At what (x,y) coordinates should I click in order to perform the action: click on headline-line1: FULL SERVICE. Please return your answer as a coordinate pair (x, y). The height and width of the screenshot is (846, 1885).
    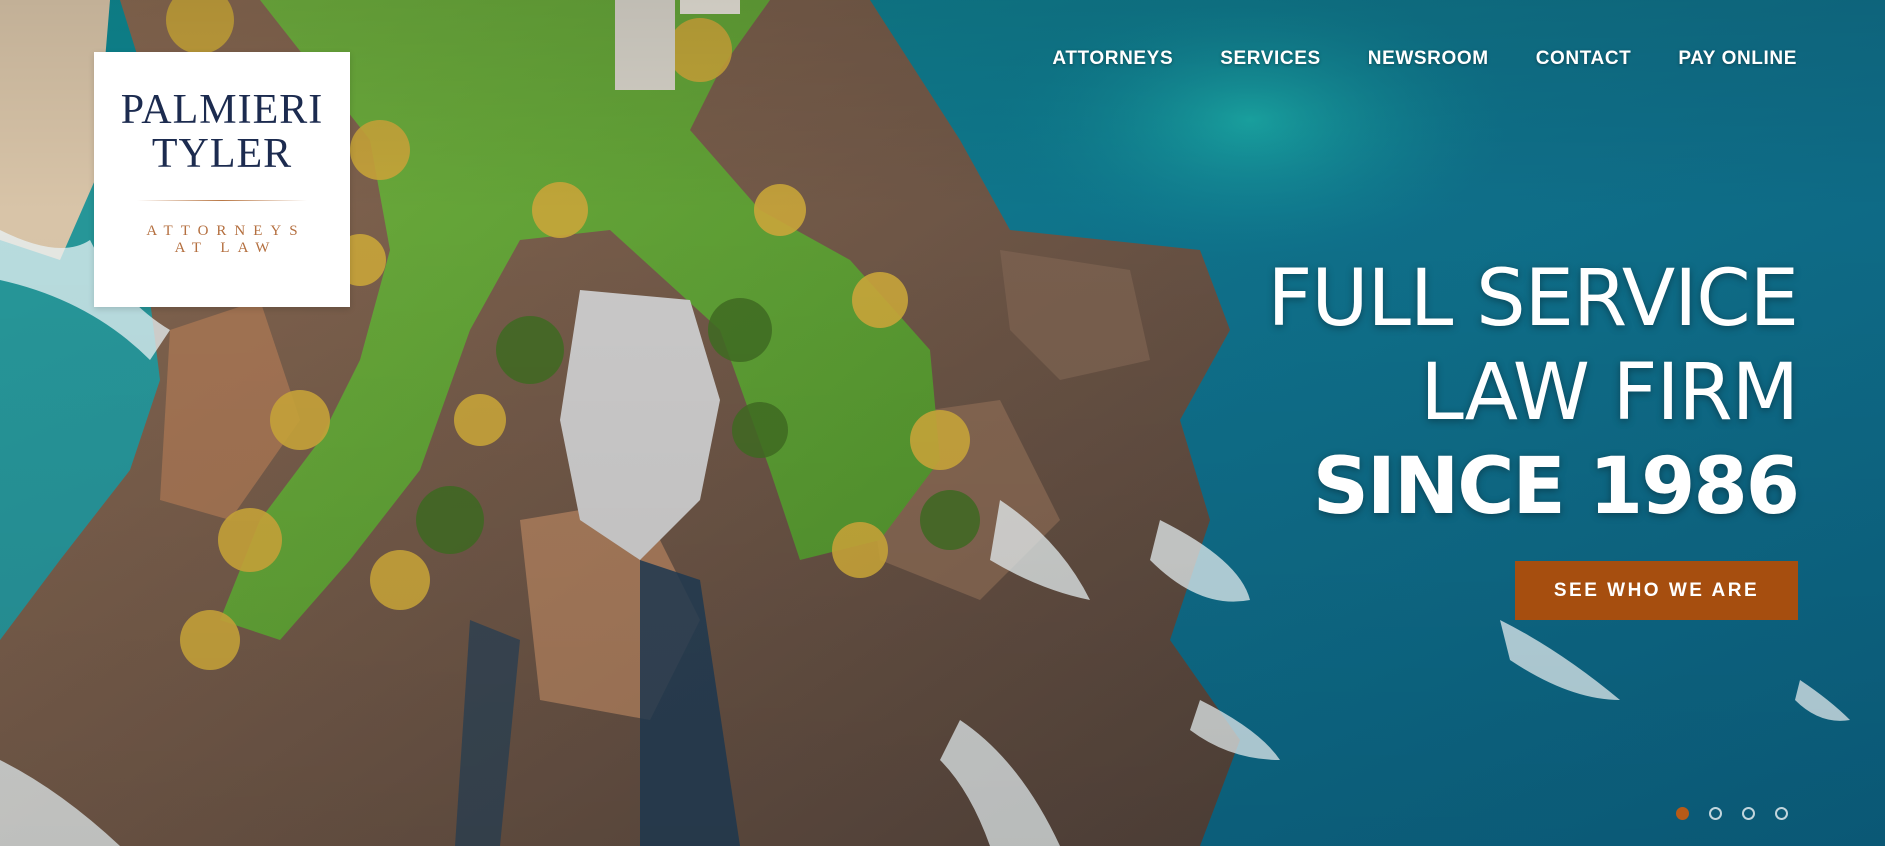
    Looking at the image, I should click on (1533, 299).